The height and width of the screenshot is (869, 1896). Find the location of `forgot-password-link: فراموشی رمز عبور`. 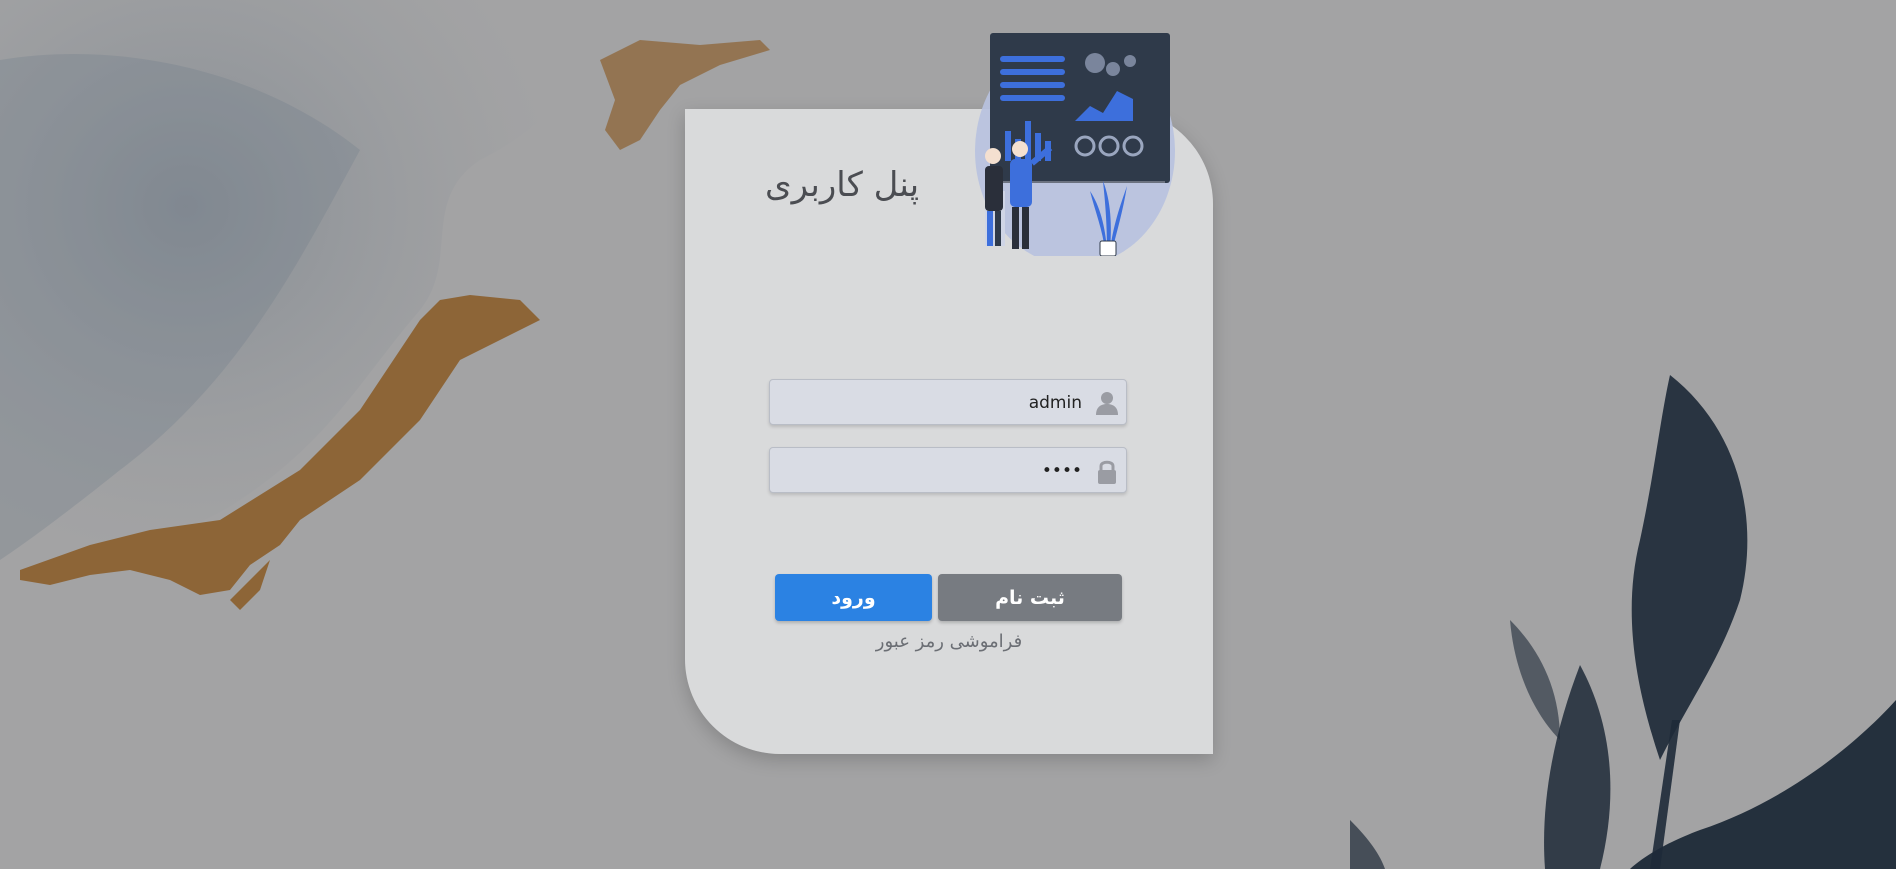

forgot-password-link: فراموشی رمز عبور is located at coordinates (949, 641).